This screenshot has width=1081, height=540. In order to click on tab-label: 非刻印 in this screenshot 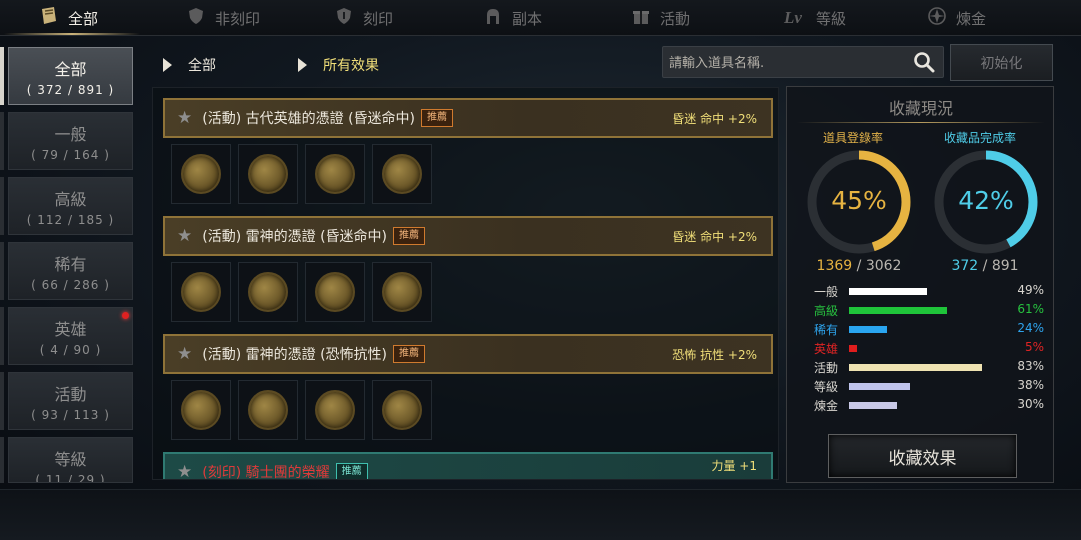, I will do `click(238, 18)`.